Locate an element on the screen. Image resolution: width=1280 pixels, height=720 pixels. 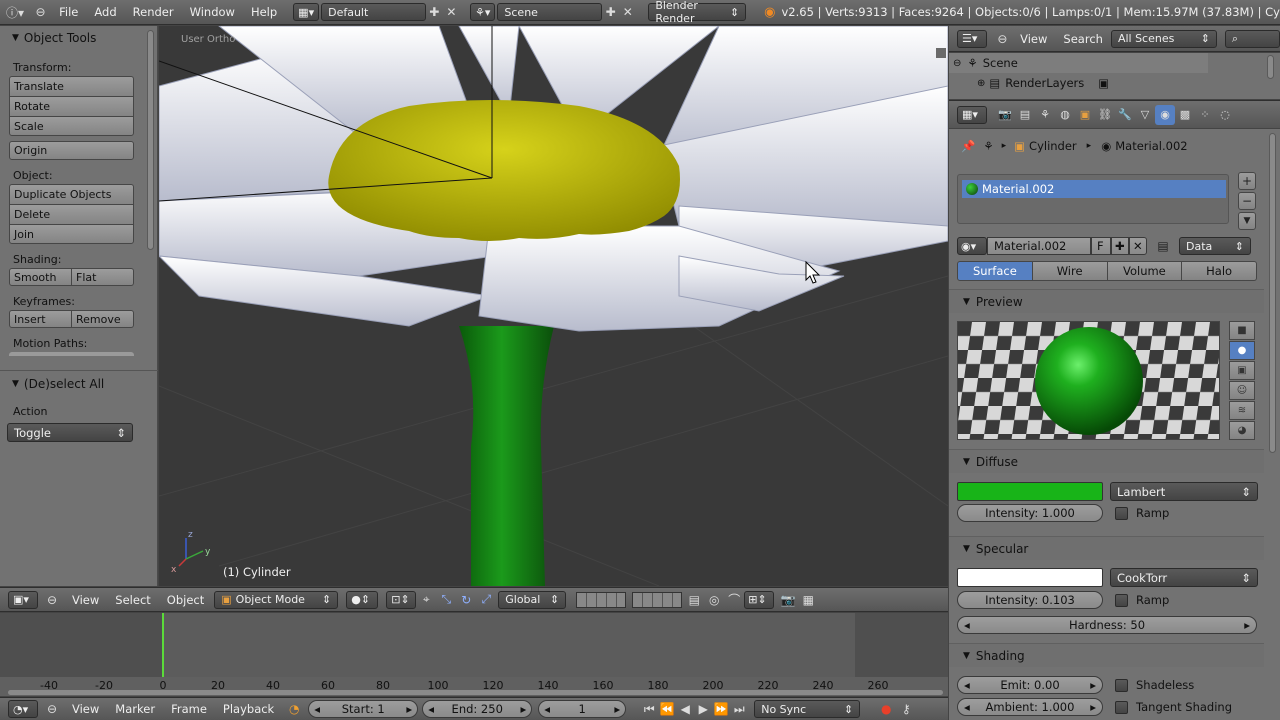
viewport-shading-dropdown: ●⇕ is located at coordinates (362, 599).